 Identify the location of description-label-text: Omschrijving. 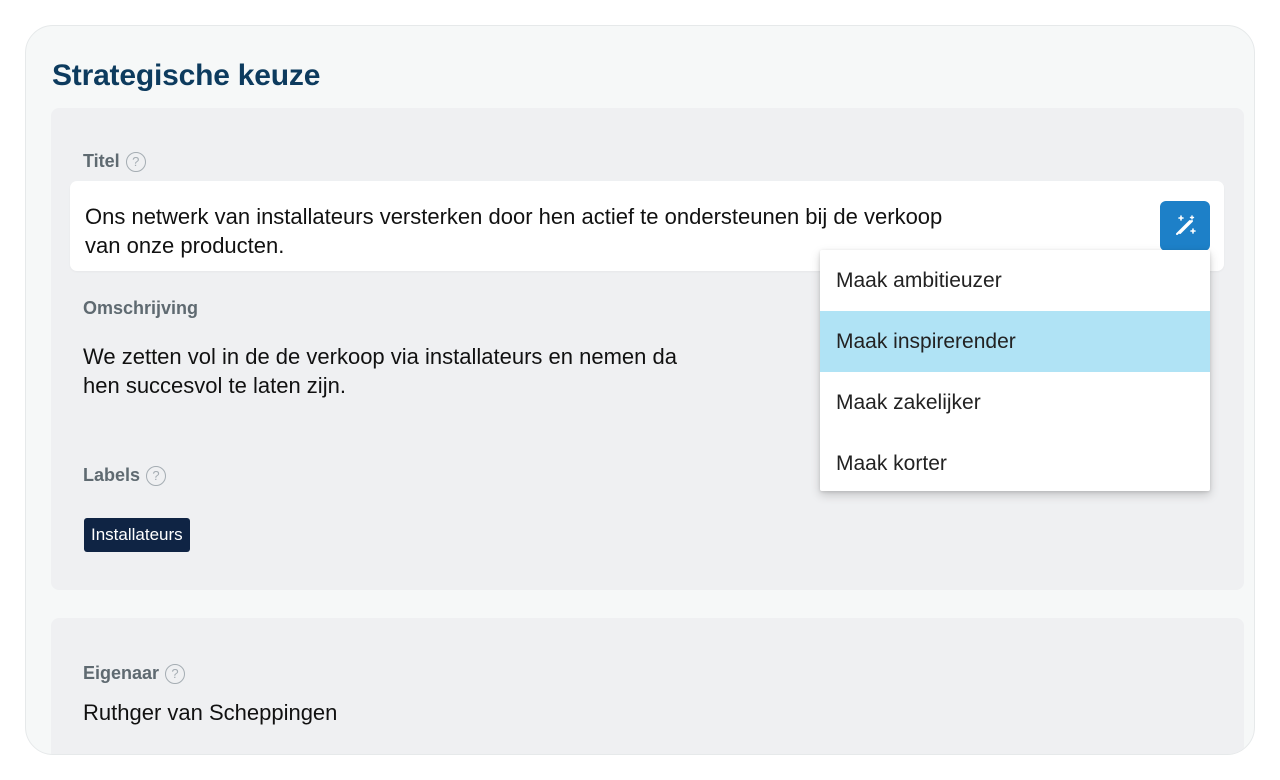
(141, 308).